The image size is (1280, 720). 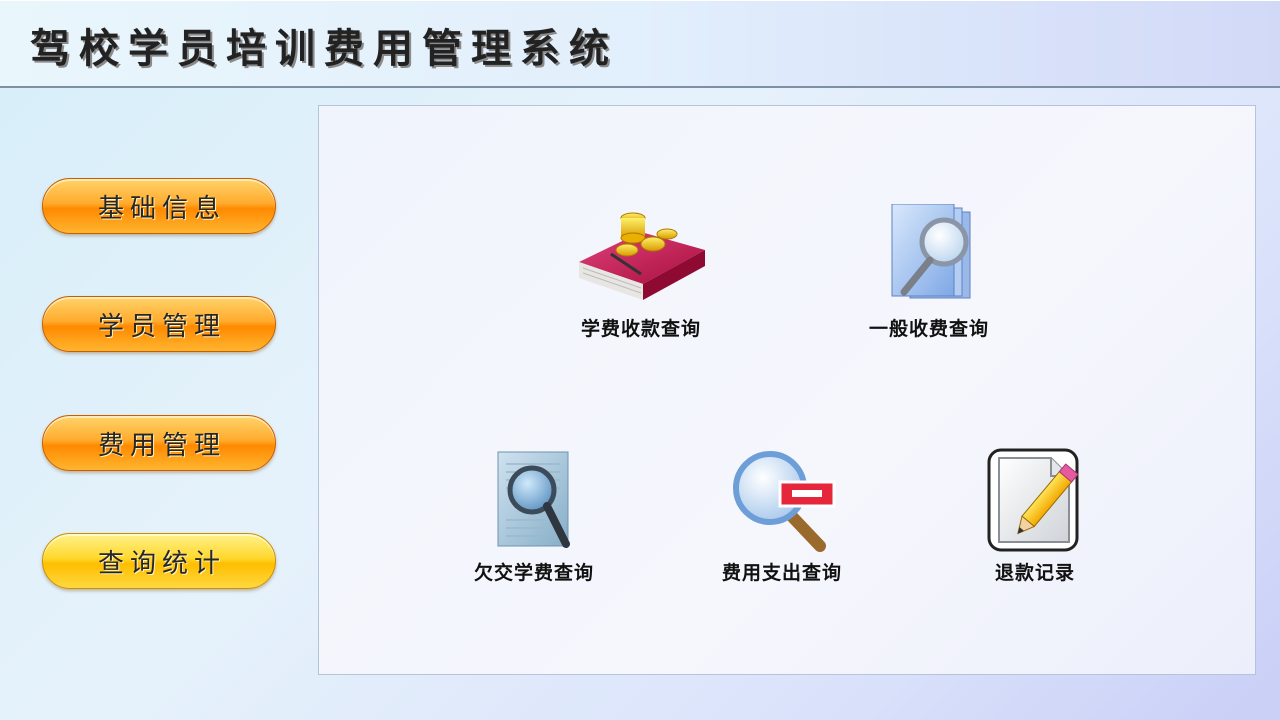 I want to click on tile-label: 欠交学费查询, so click(x=533, y=573).